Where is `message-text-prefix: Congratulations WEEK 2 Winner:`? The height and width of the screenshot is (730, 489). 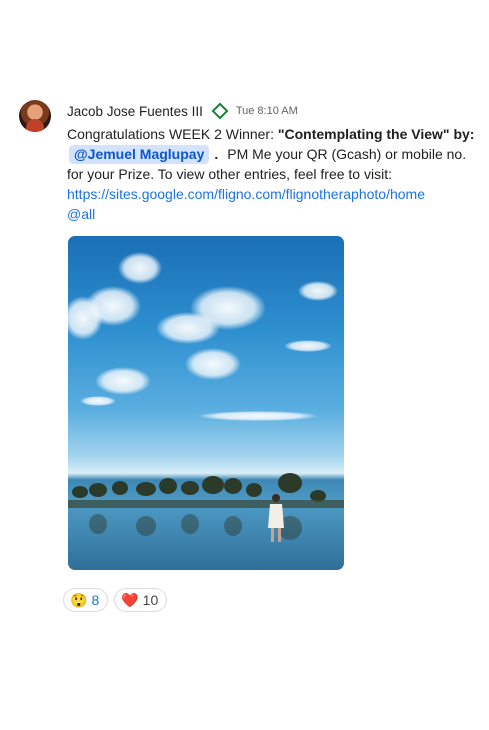
message-text-prefix: Congratulations WEEK 2 Winner: is located at coordinates (172, 134).